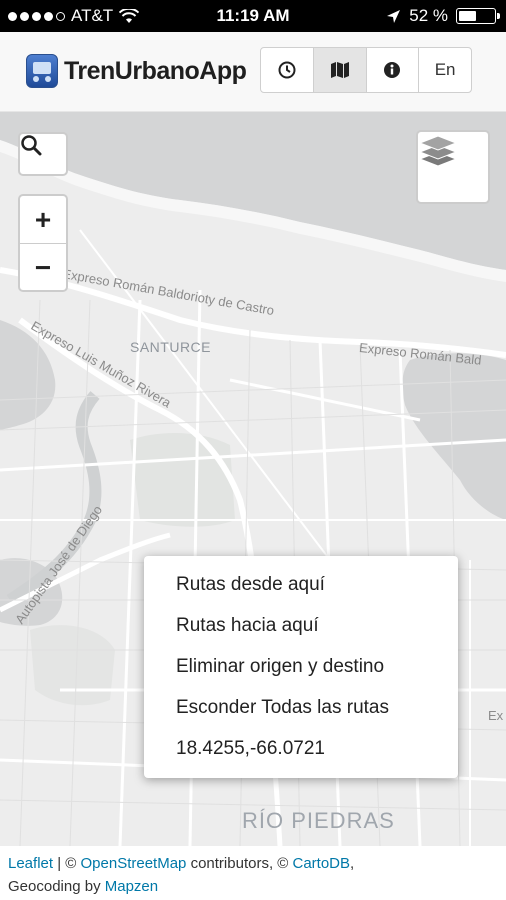  I want to click on layers-icon, so click(438, 151).